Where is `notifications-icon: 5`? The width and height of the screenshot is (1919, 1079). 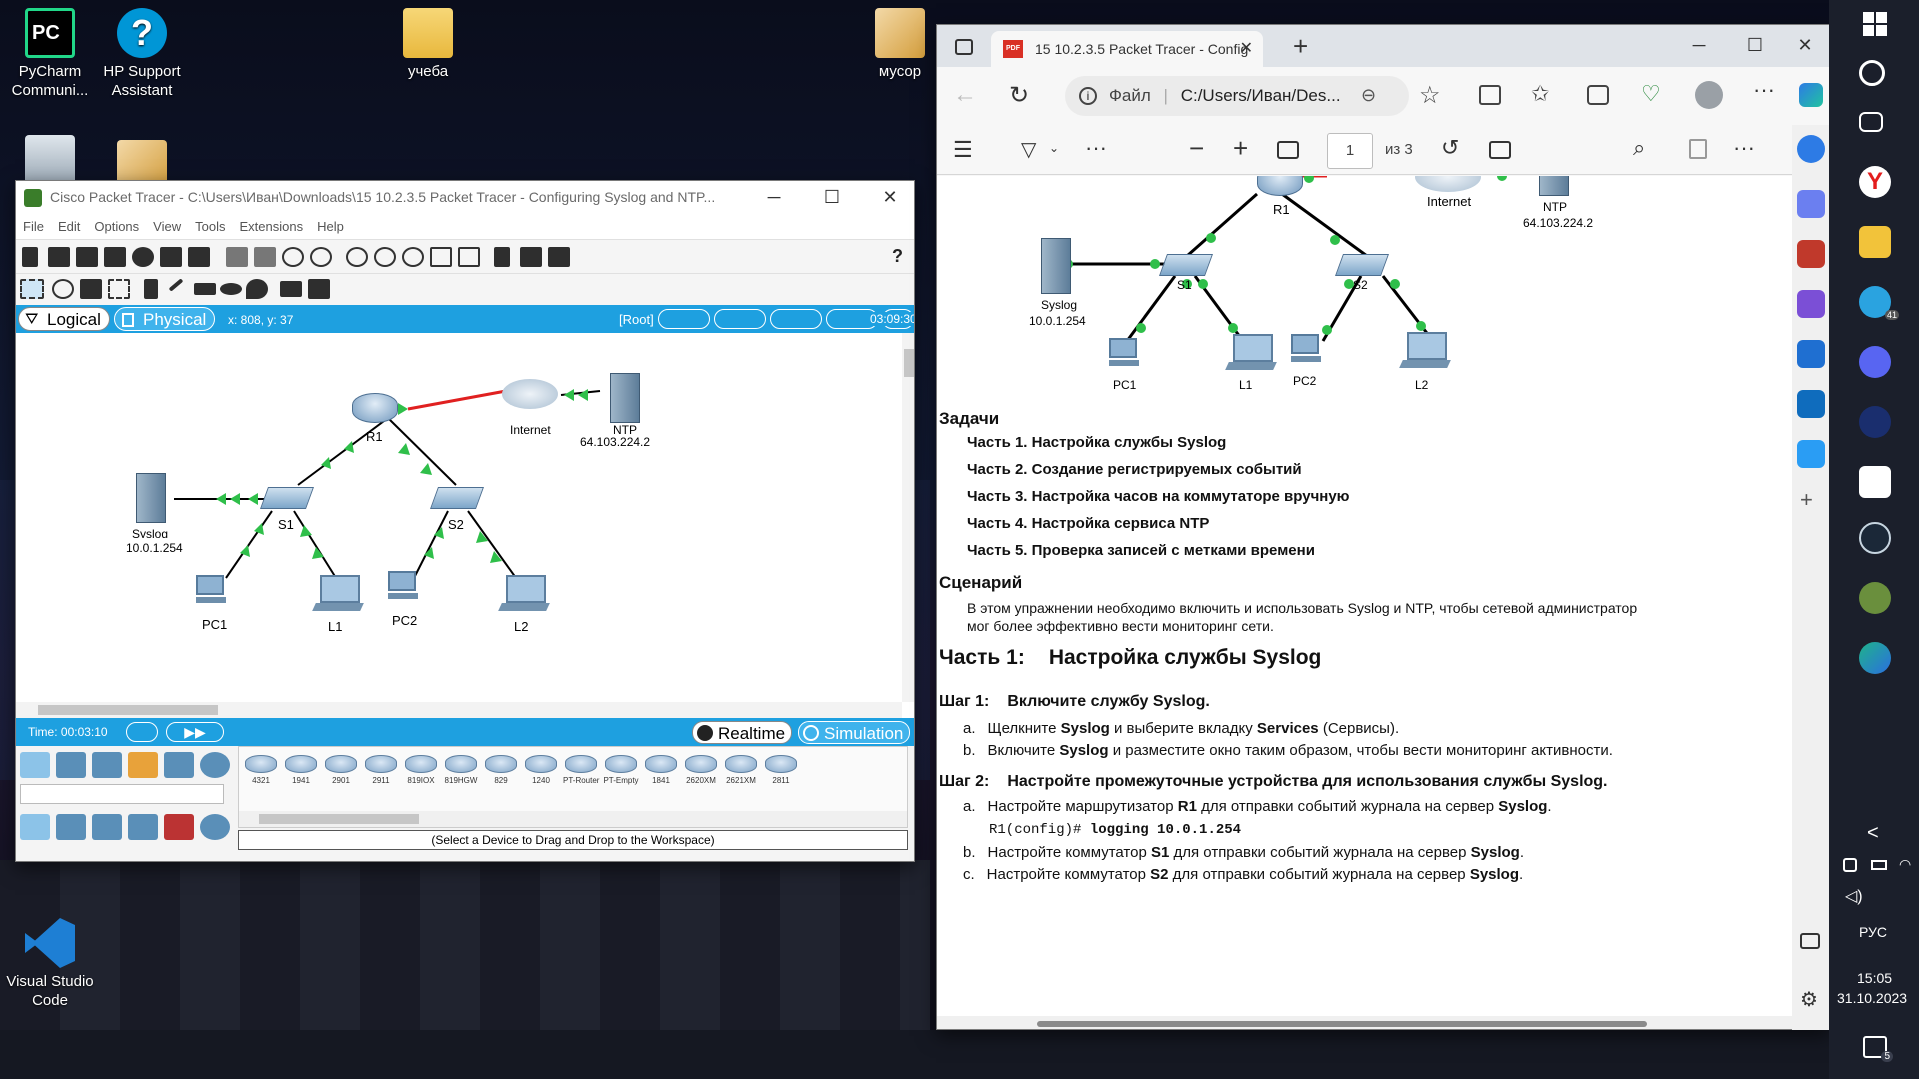
notifications-icon: 5 is located at coordinates (1878, 1049).